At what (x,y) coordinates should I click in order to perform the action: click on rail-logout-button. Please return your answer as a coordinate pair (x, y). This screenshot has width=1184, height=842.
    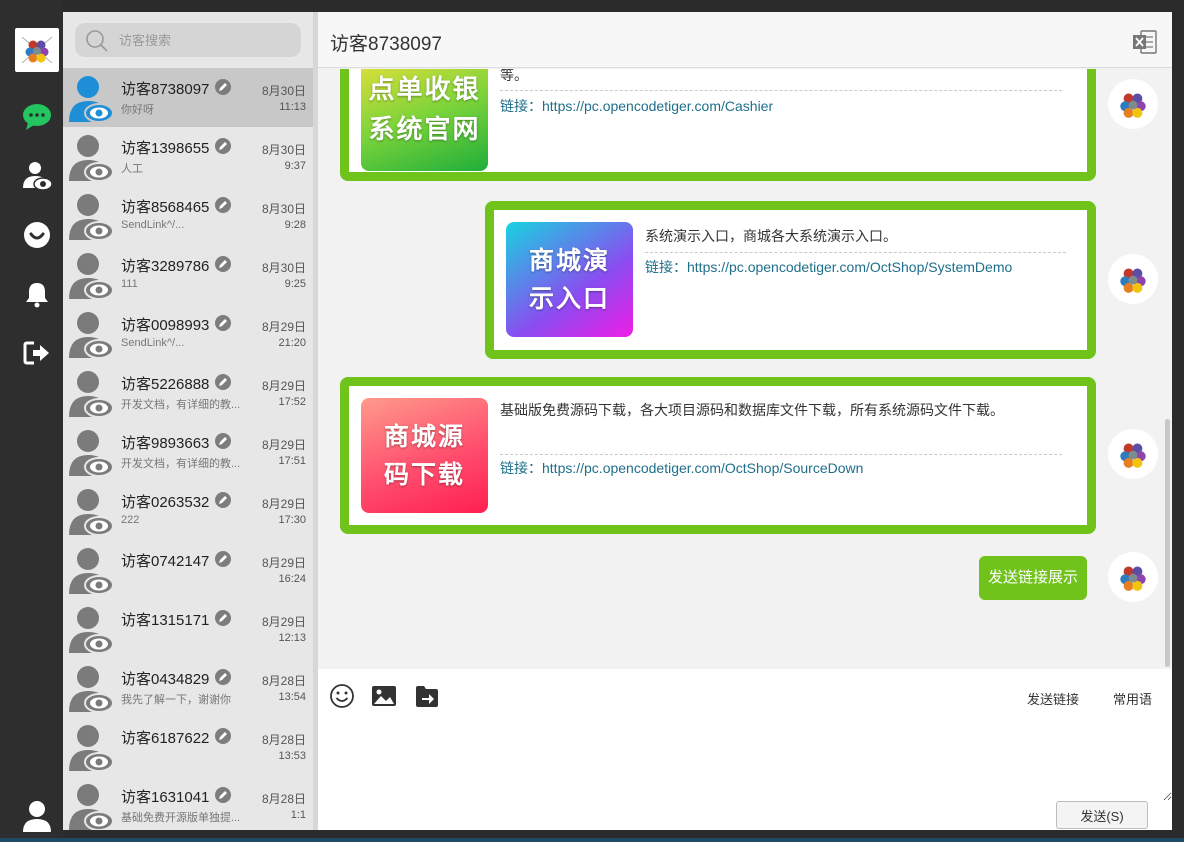
    Looking at the image, I should click on (37, 353).